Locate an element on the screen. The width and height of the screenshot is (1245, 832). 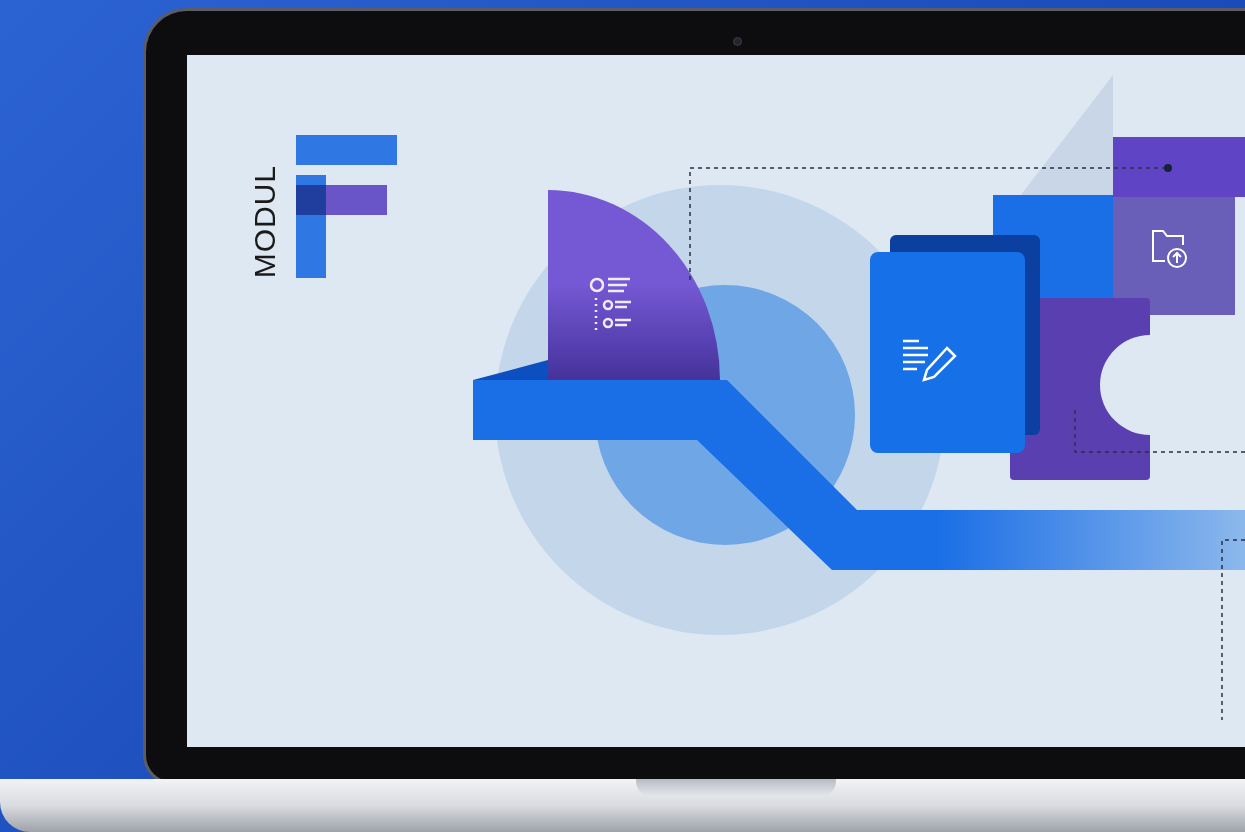
logo-icon is located at coordinates (346, 206).